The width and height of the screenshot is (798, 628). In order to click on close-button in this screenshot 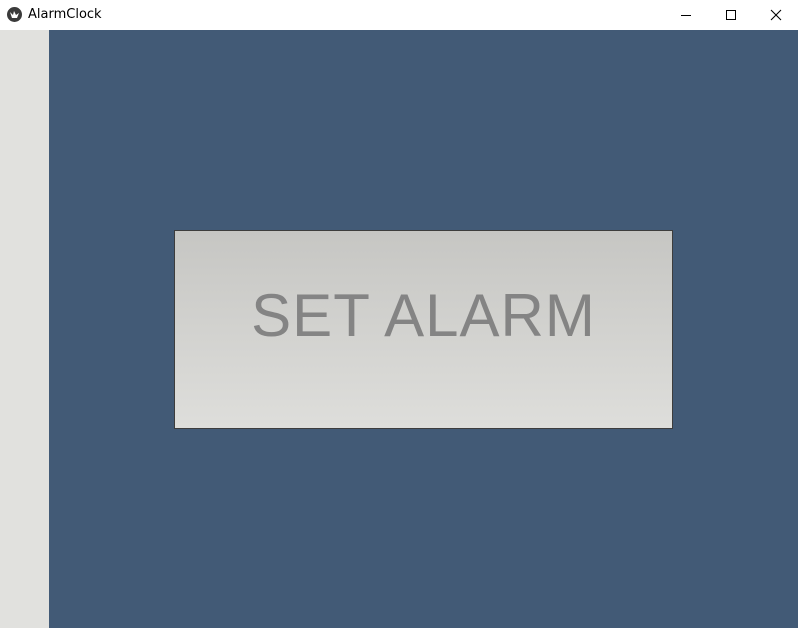, I will do `click(775, 15)`.